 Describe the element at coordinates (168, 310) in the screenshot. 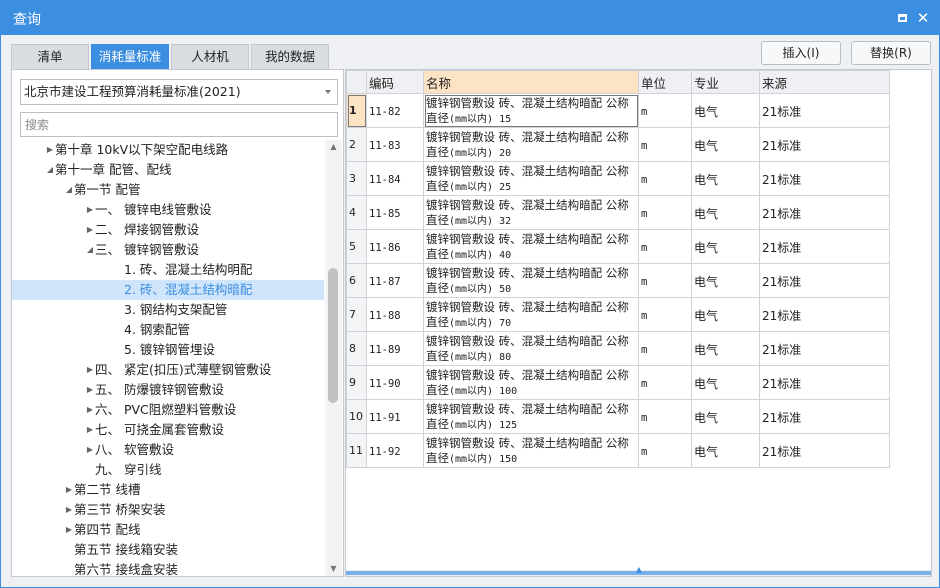

I see `tree-node: 3. 钢结构支架配管` at that location.